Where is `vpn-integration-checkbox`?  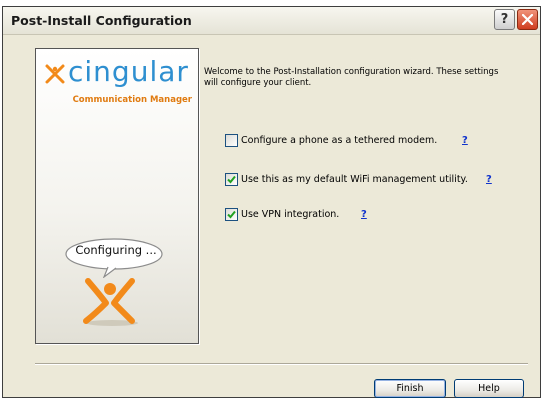
vpn-integration-checkbox is located at coordinates (231, 214).